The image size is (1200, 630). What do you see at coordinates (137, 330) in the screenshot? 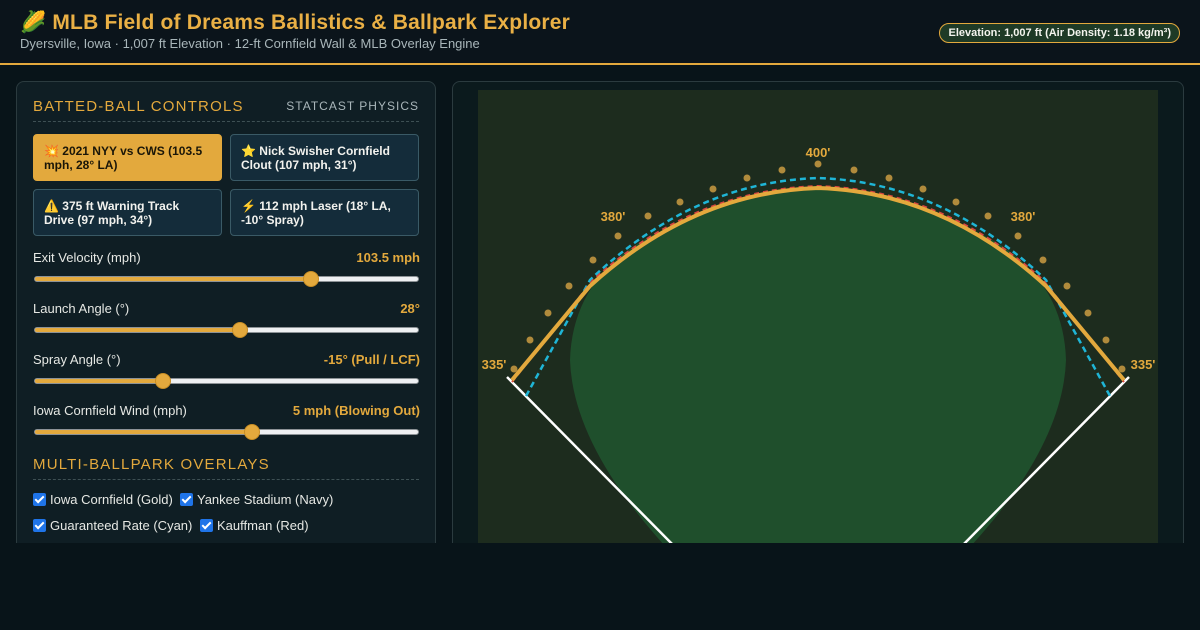
I see `launch-angle-fill` at bounding box center [137, 330].